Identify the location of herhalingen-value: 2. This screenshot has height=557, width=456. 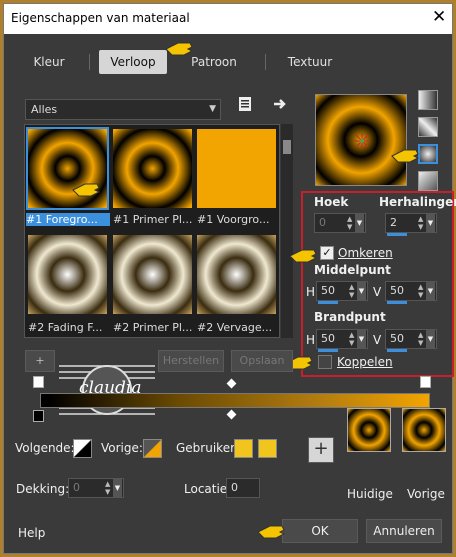
(393, 222).